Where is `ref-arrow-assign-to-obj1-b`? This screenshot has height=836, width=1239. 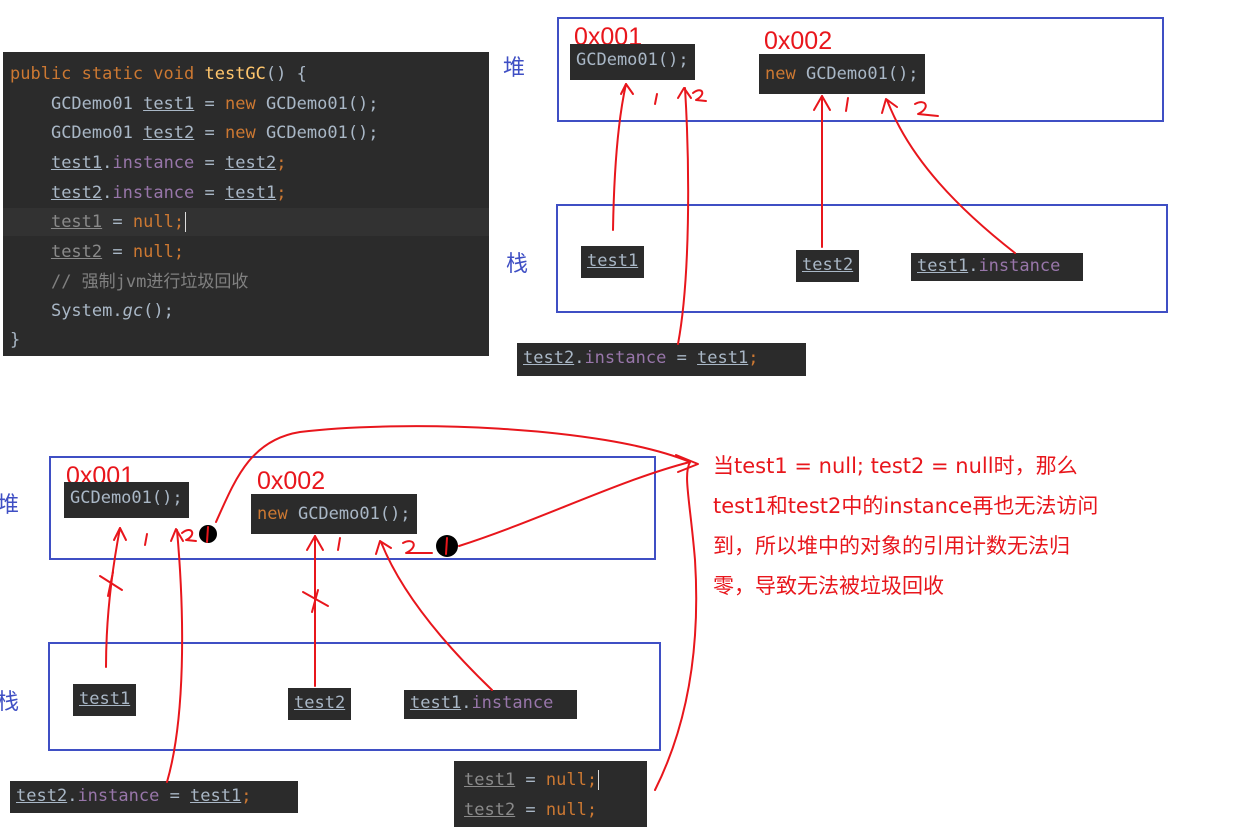
ref-arrow-assign-to-obj1-b is located at coordinates (175, 655).